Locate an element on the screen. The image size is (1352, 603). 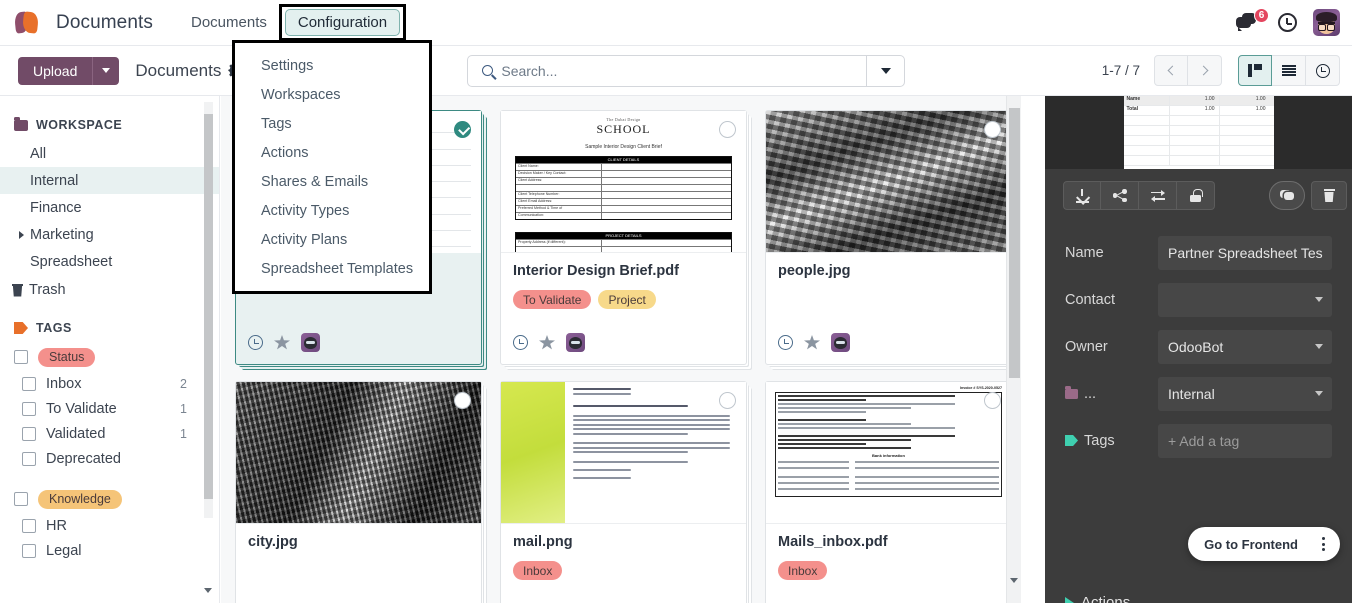
tag-item-hr: HR is located at coordinates (109, 525).